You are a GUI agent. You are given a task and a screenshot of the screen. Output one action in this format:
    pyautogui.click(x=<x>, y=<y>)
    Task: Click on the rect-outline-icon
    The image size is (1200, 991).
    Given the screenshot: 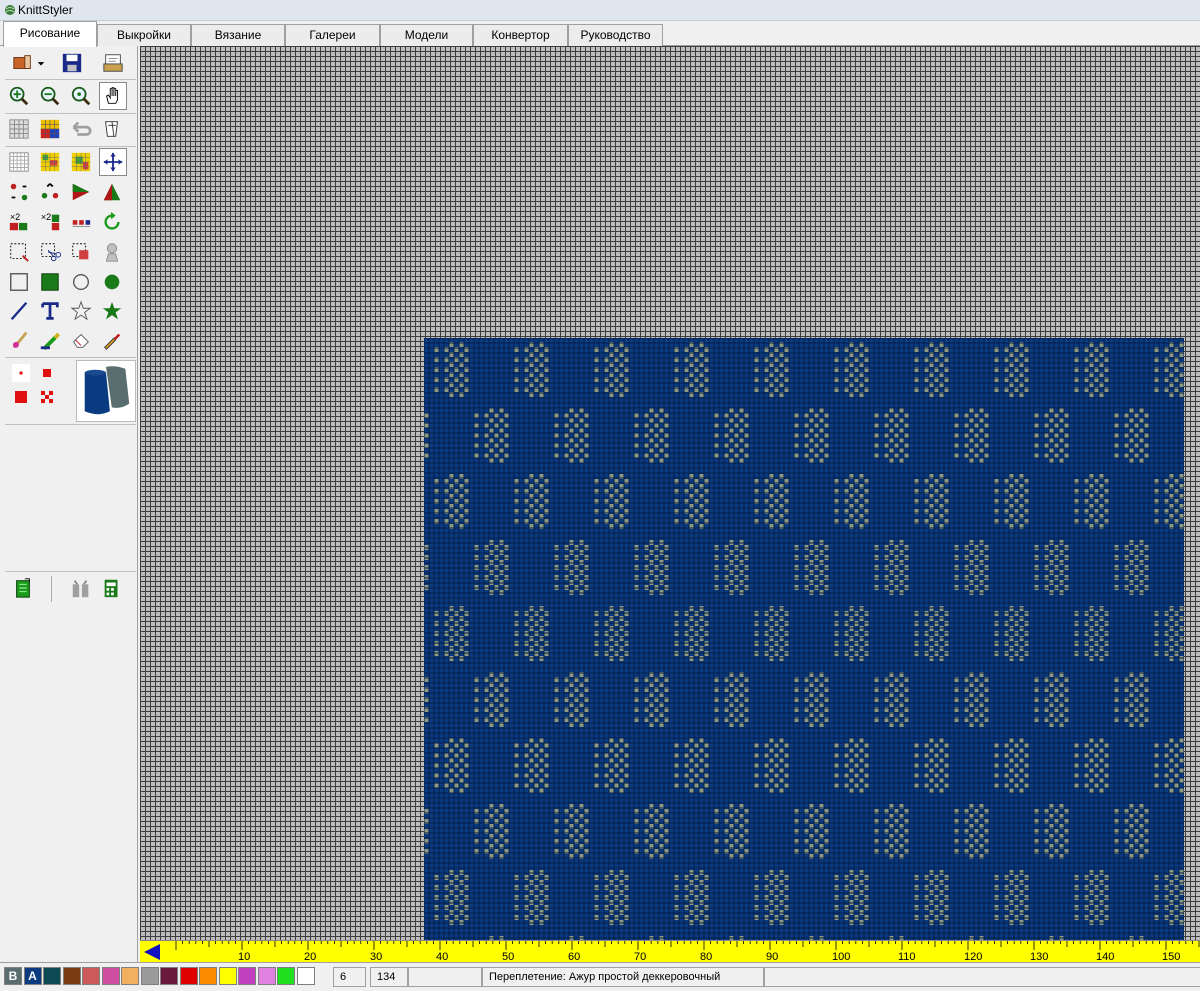 What is the action you would take?
    pyautogui.click(x=19, y=282)
    